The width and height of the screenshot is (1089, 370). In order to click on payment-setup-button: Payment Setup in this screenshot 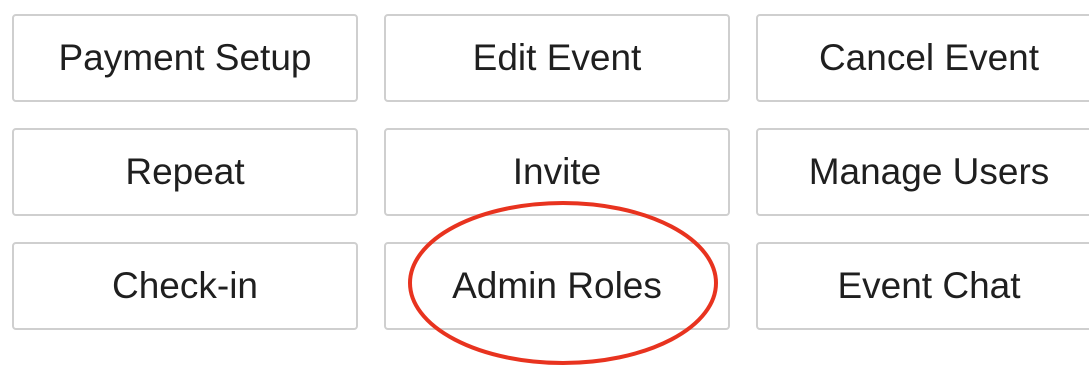, I will do `click(185, 58)`.